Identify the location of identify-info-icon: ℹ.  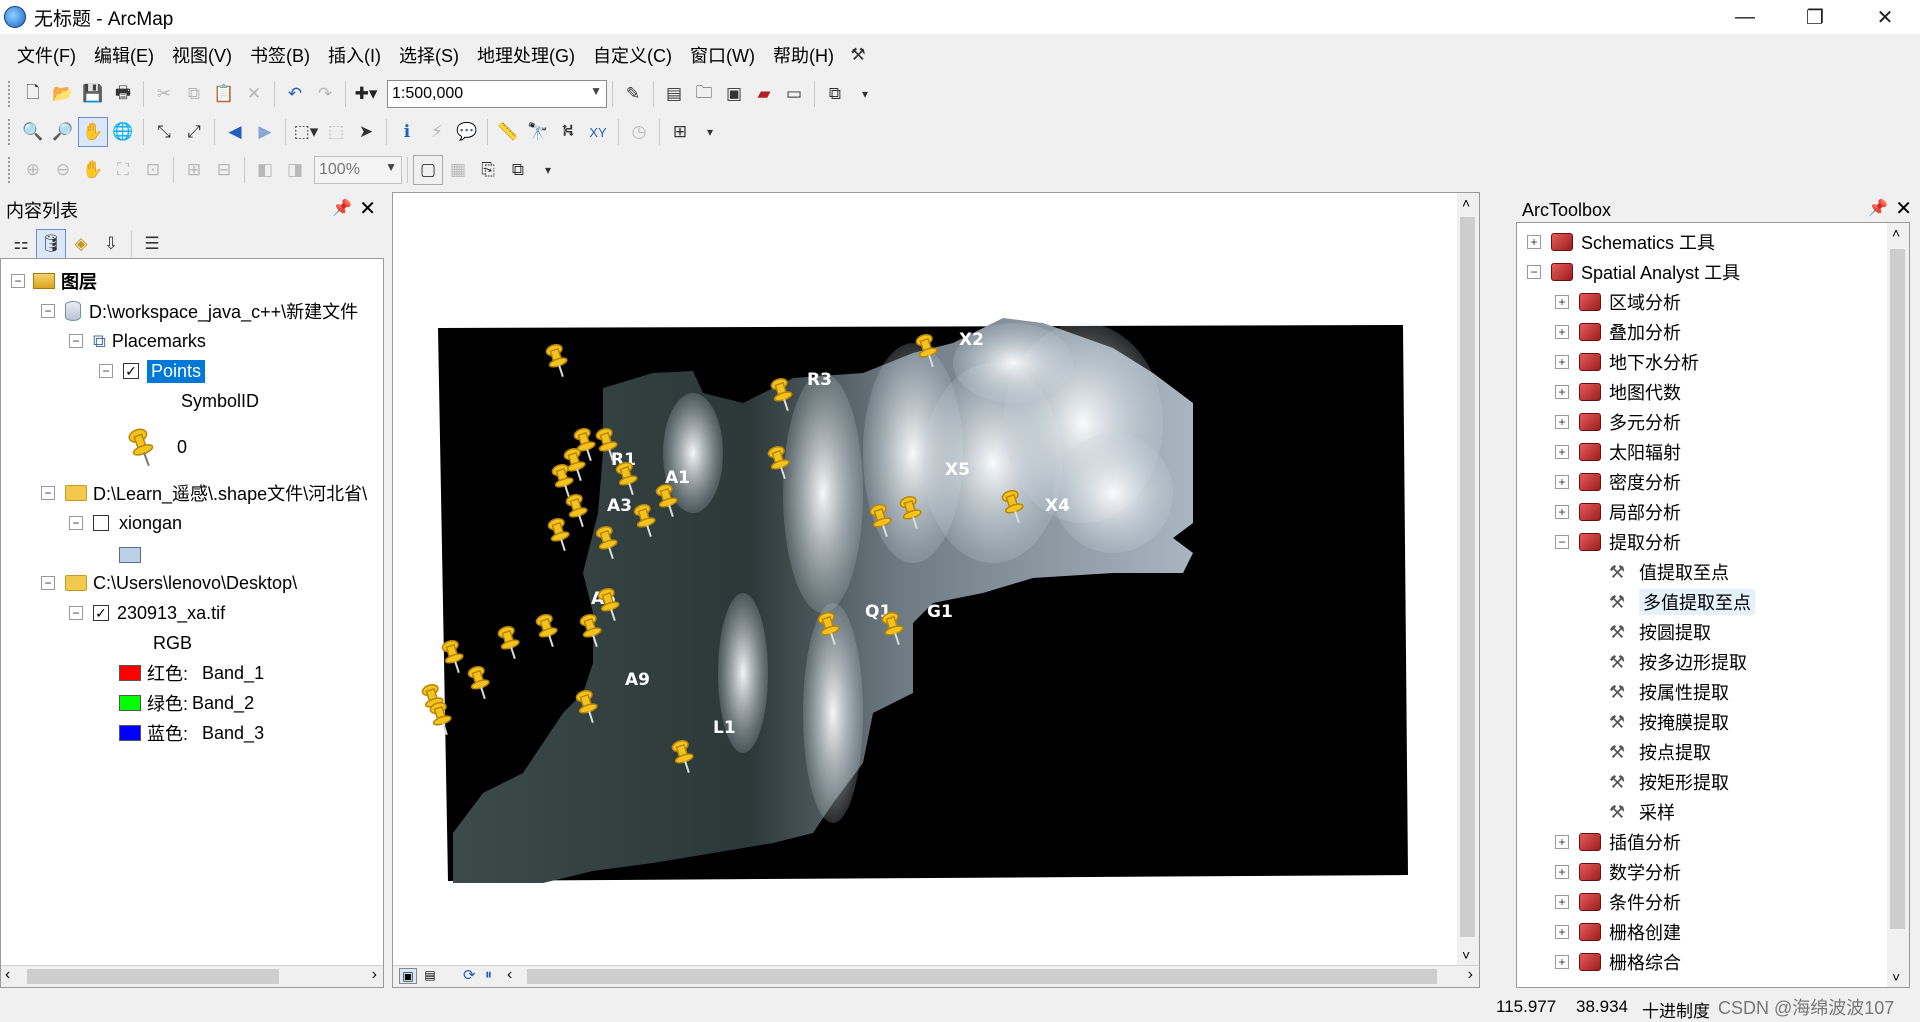
(407, 132).